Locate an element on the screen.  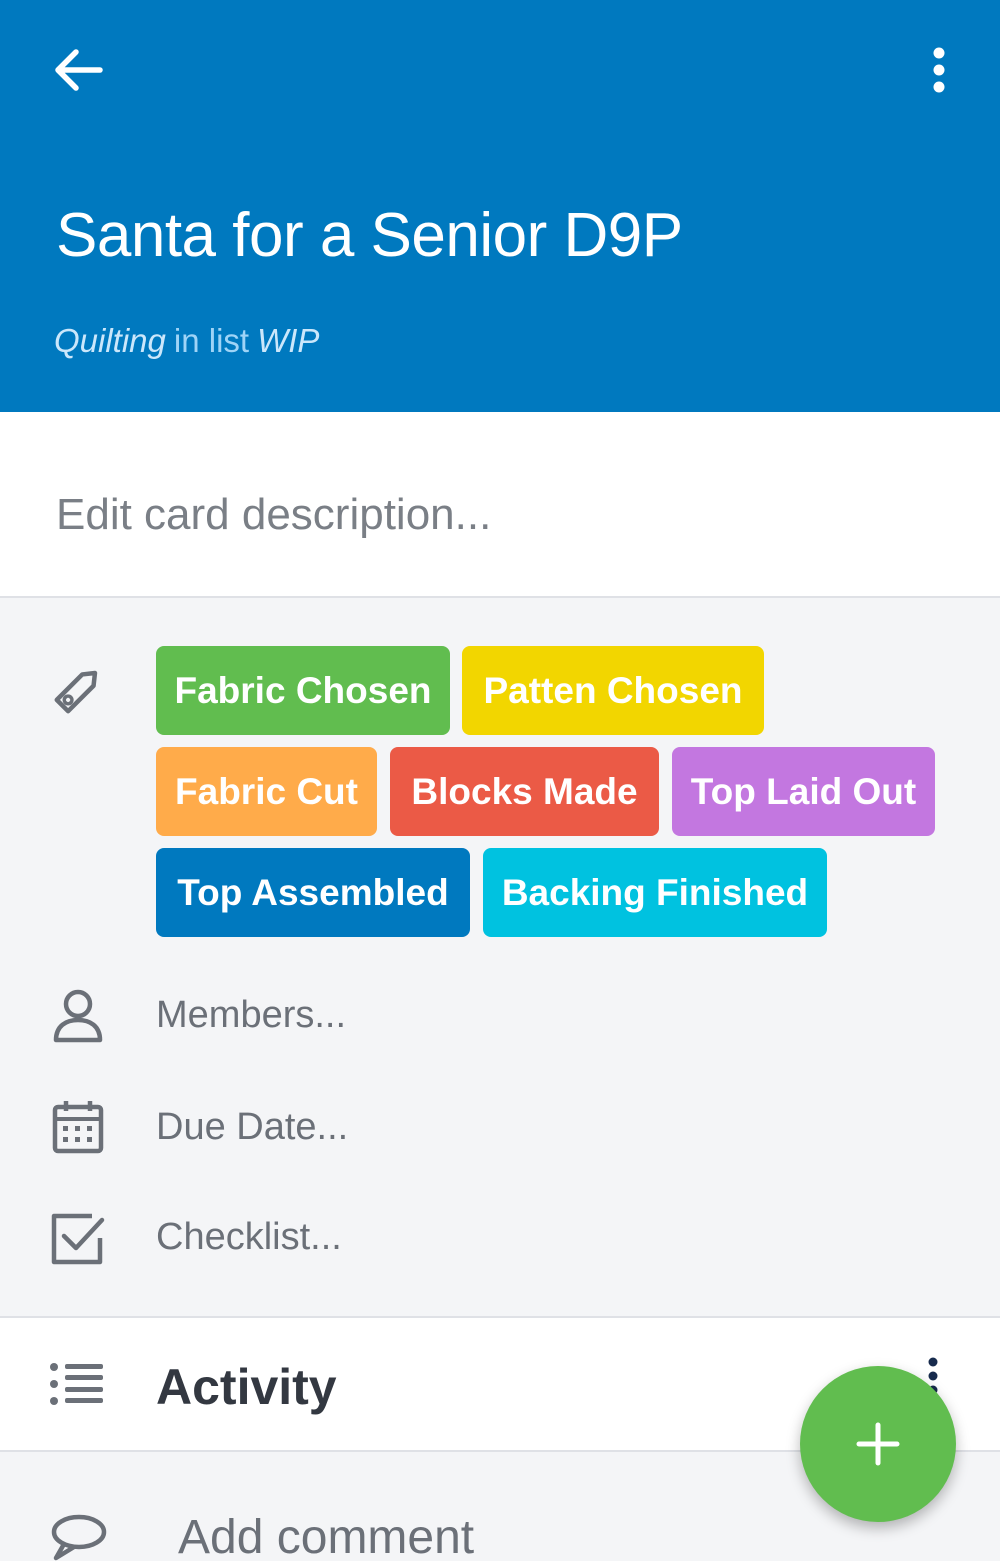
add-comment-input: Add comment is located at coordinates (326, 1535).